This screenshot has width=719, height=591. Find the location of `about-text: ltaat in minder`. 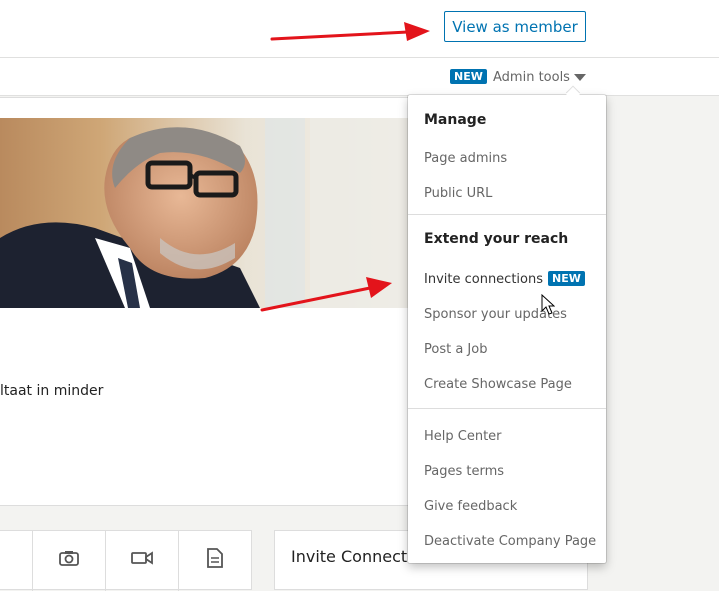

about-text: ltaat in minder is located at coordinates (52, 391).